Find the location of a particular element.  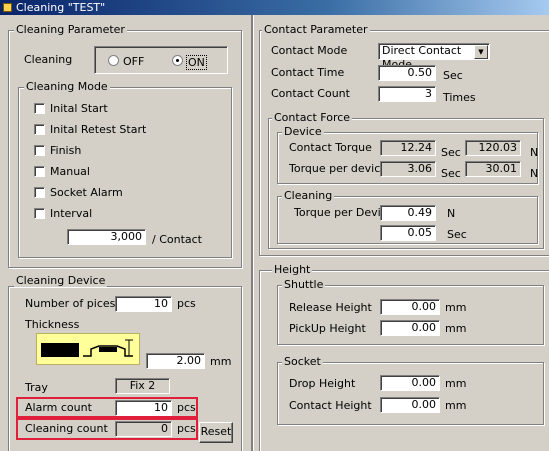

tray-value: Fix 2 is located at coordinates (142, 386).